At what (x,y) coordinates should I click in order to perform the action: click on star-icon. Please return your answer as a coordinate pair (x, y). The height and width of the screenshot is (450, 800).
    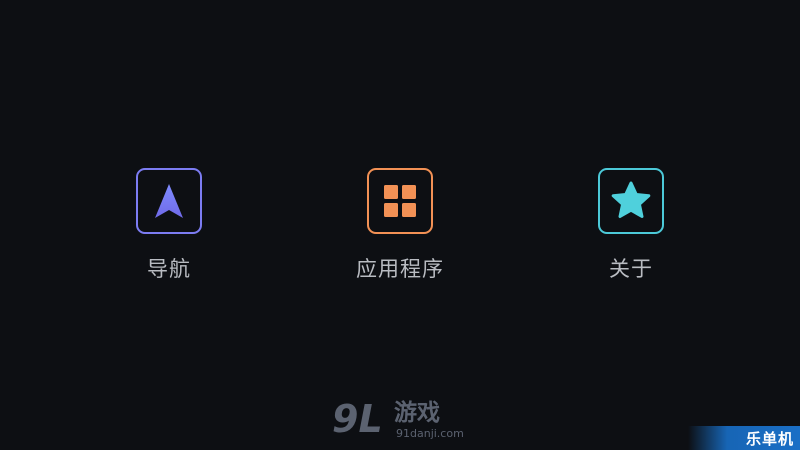
    Looking at the image, I should click on (631, 199).